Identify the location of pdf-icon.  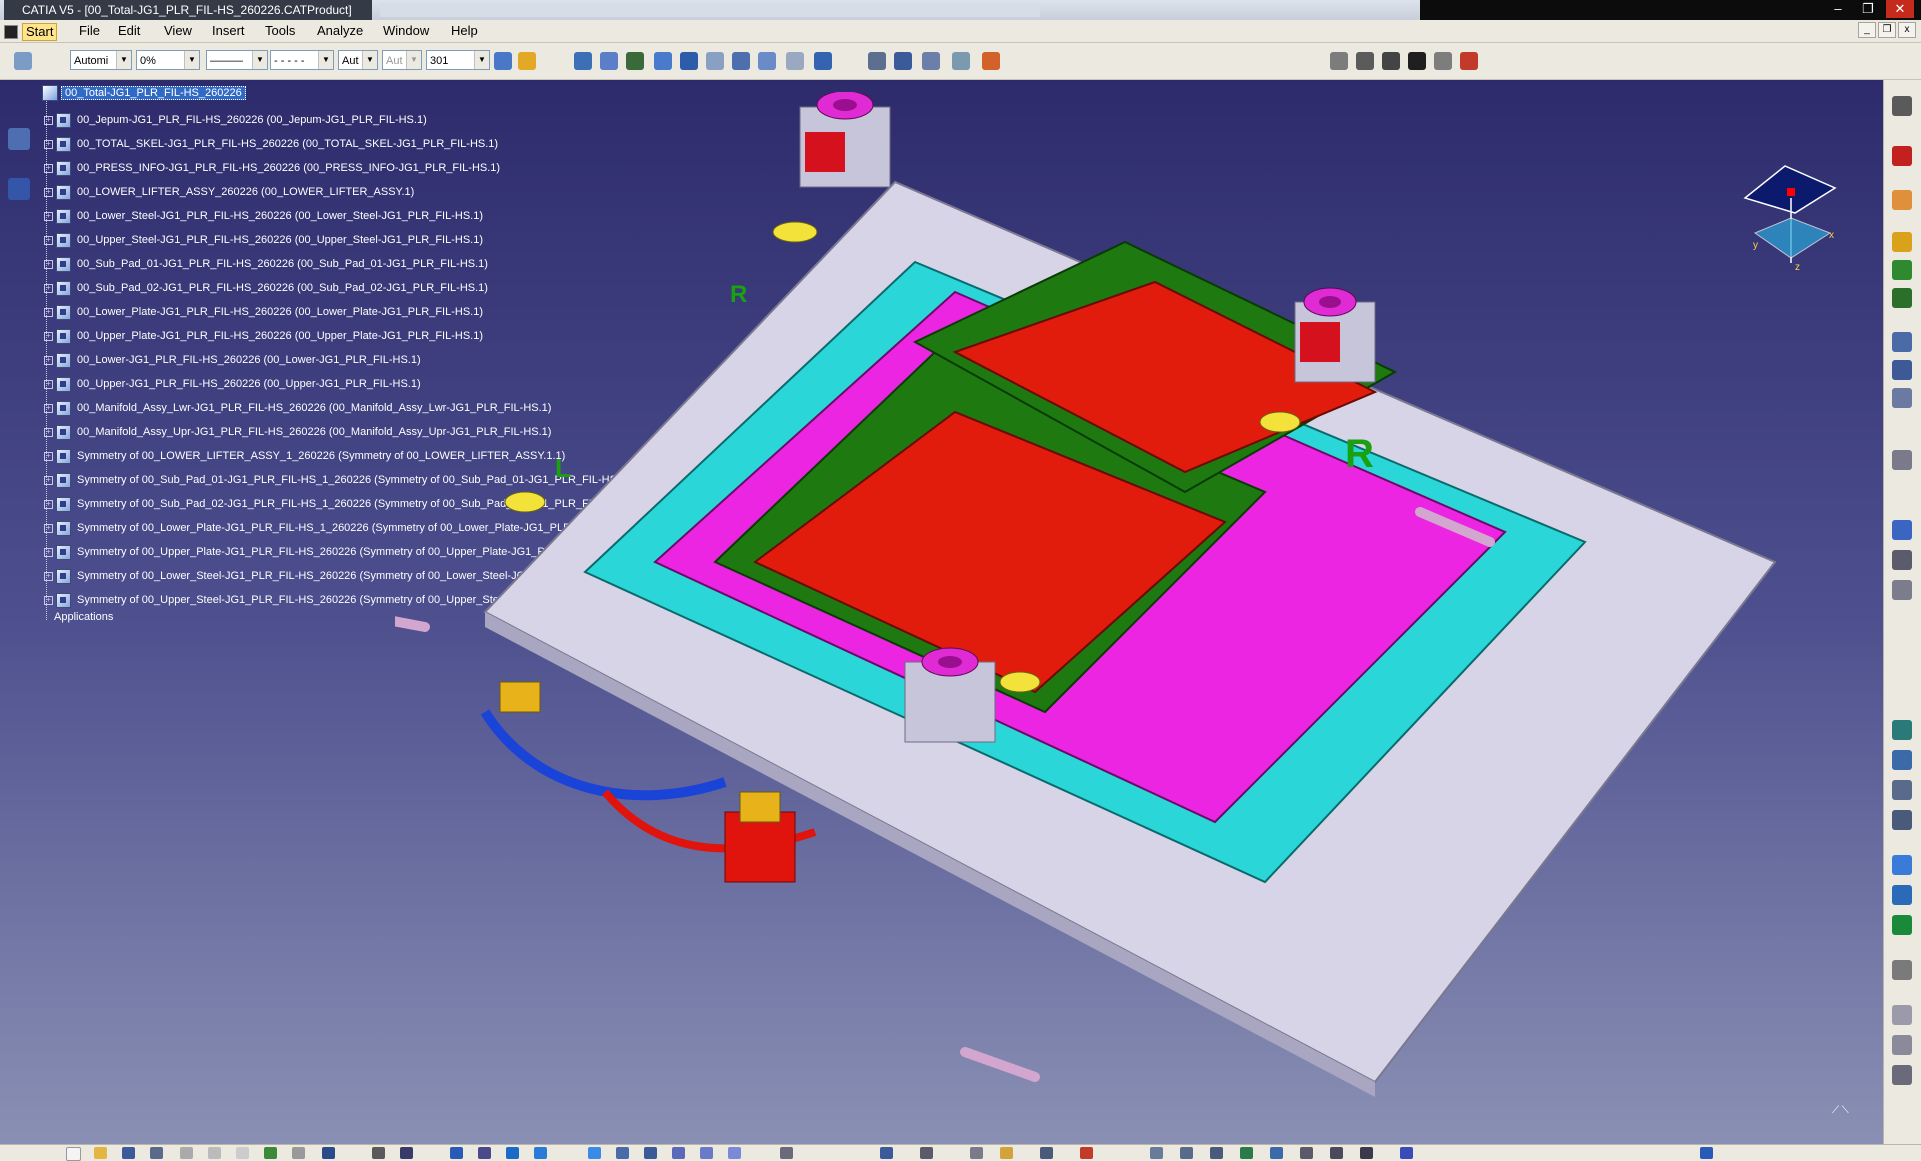
(1902, 156).